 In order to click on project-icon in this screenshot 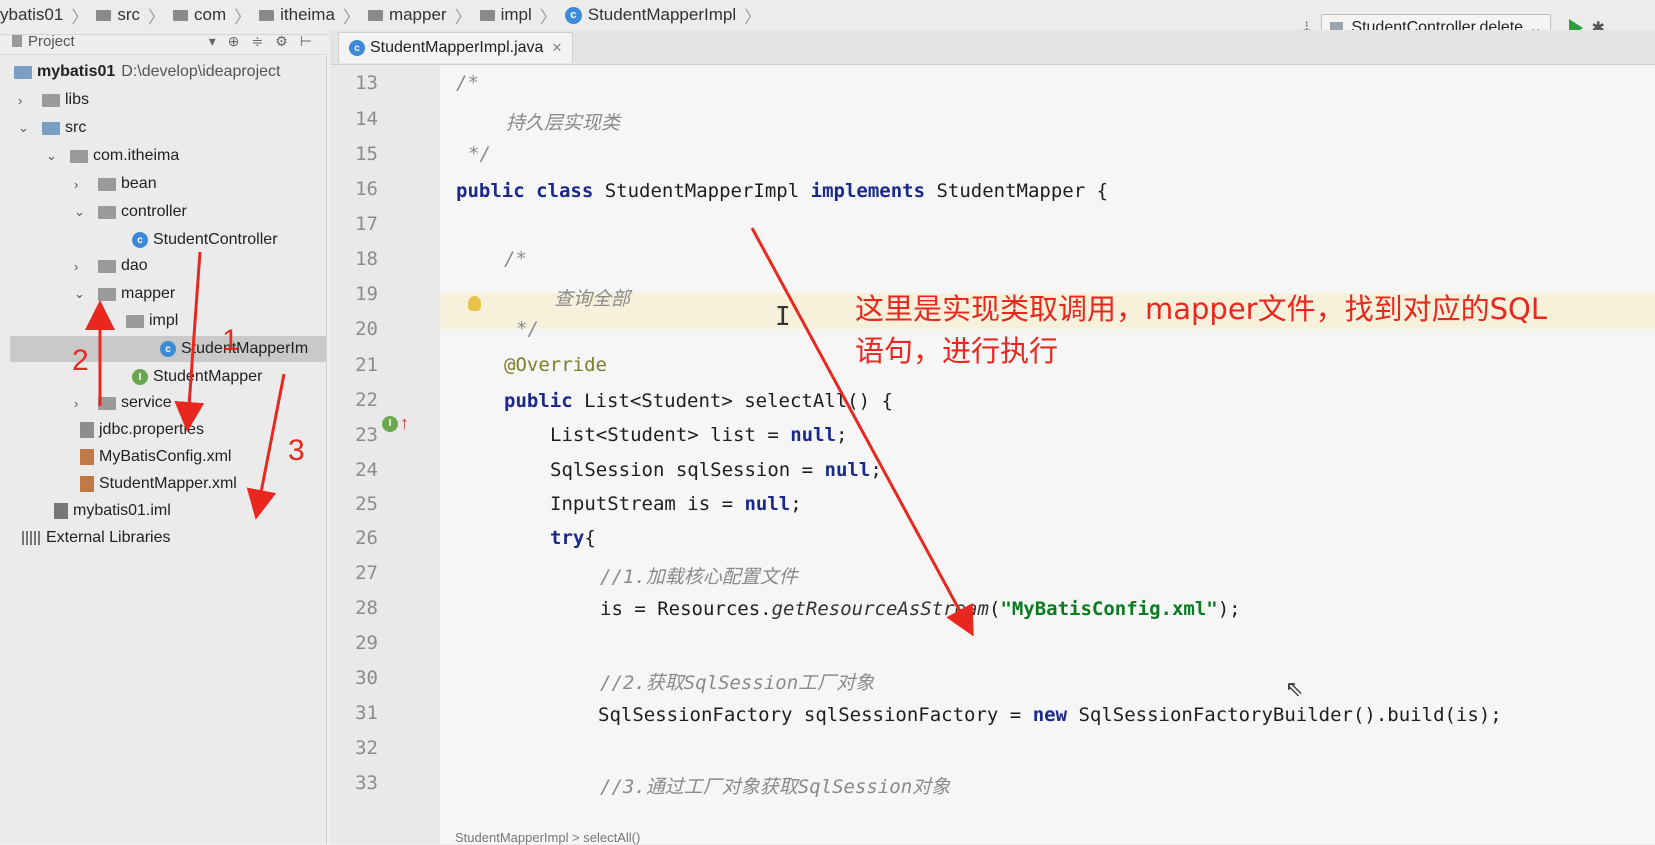, I will do `click(17, 41)`.